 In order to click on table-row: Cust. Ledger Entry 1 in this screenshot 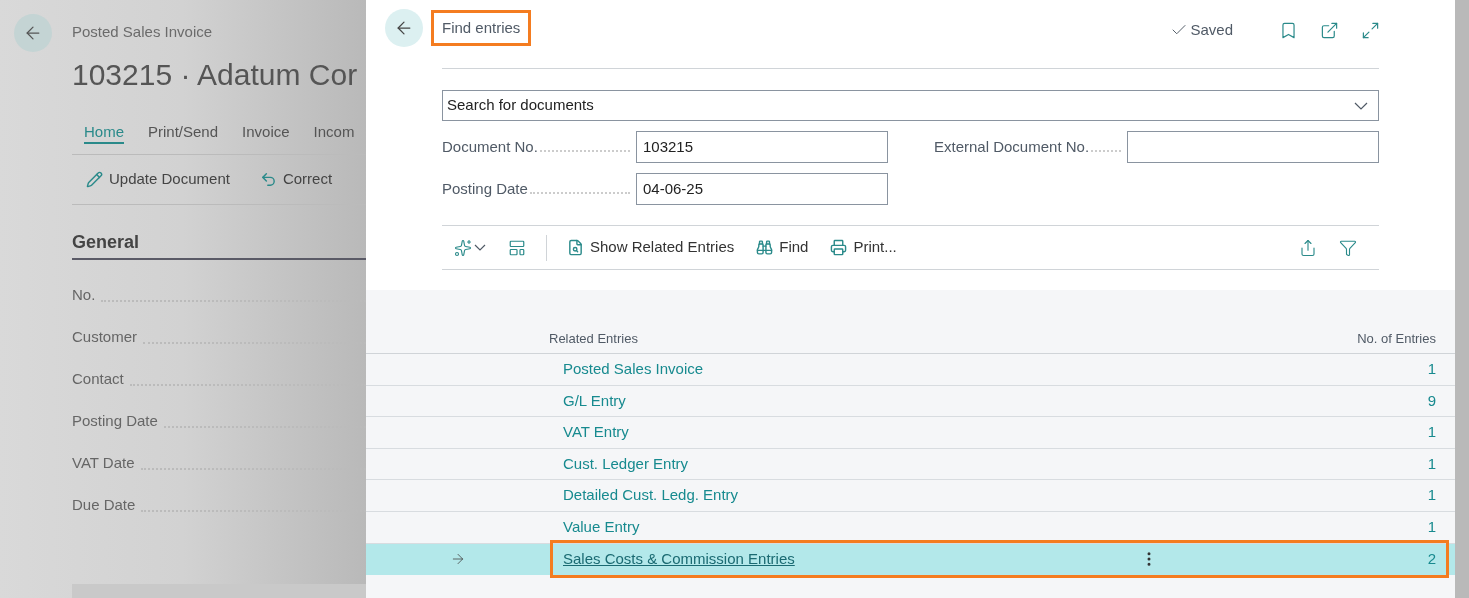, I will do `click(910, 464)`.